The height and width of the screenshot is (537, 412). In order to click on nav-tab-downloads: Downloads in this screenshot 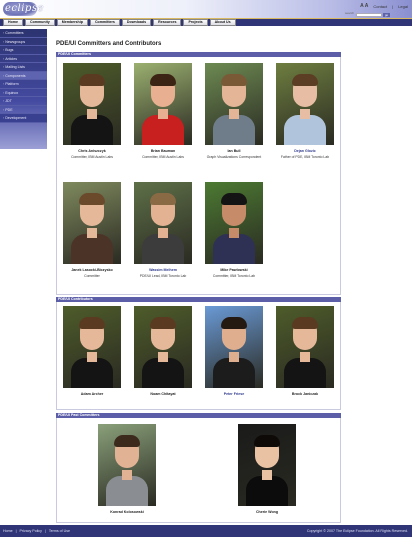, I will do `click(136, 22)`.